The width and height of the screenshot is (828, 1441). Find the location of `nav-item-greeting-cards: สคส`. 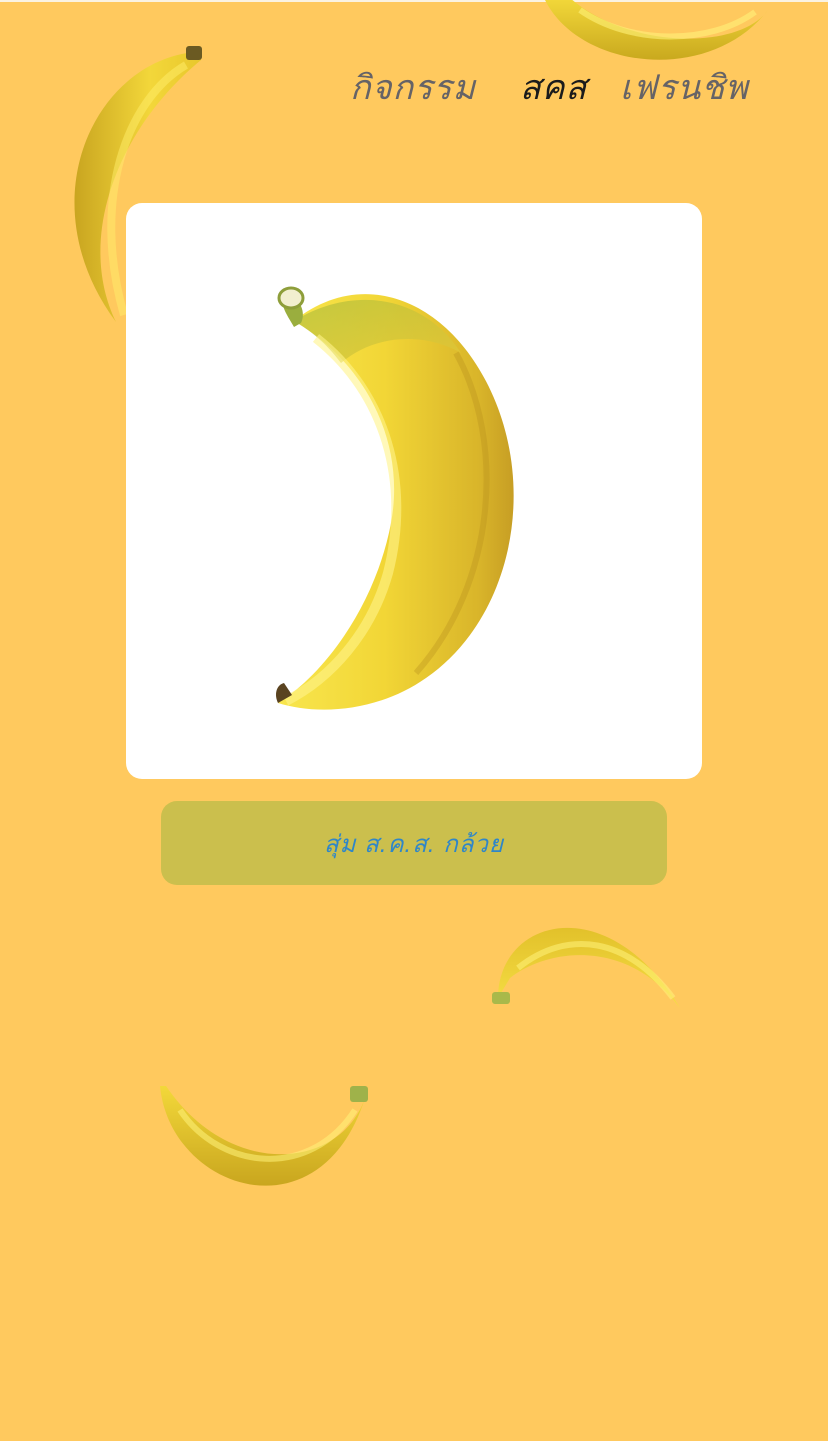

nav-item-greeting-cards: สคส is located at coordinates (553, 88).